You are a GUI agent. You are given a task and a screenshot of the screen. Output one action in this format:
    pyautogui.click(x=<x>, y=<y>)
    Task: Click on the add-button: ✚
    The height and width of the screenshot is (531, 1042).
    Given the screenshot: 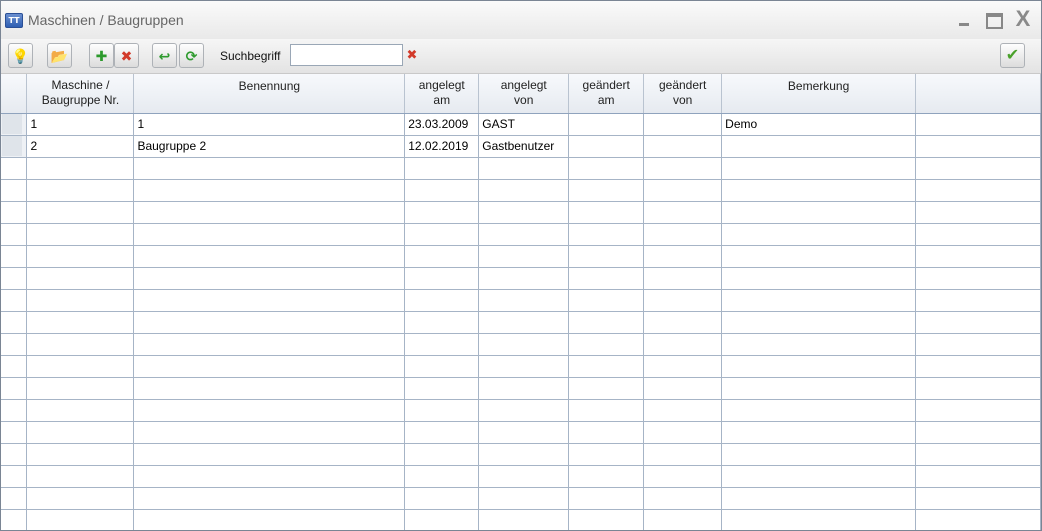 What is the action you would take?
    pyautogui.click(x=101, y=55)
    